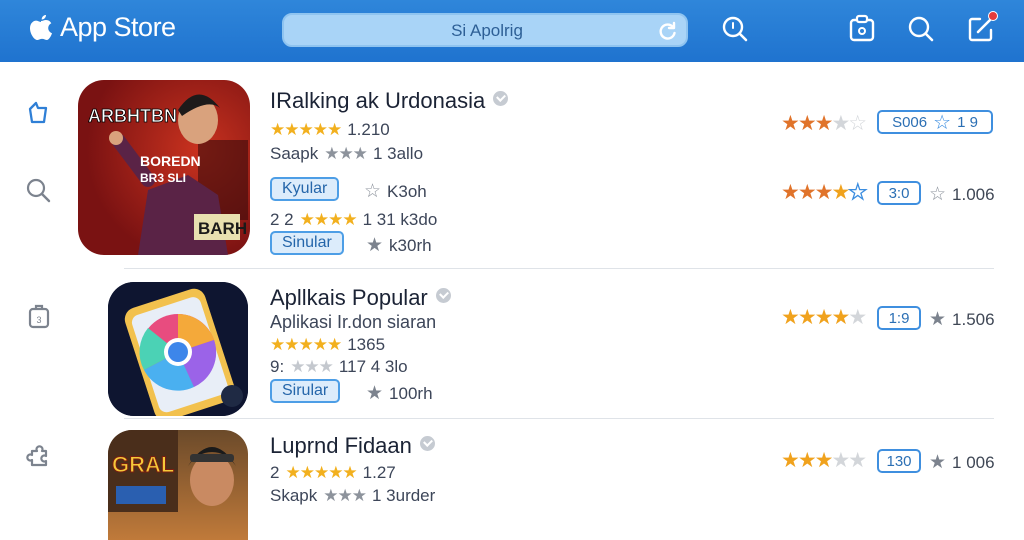 The width and height of the screenshot is (1024, 540). I want to click on rating-button: 3:0, so click(899, 193).